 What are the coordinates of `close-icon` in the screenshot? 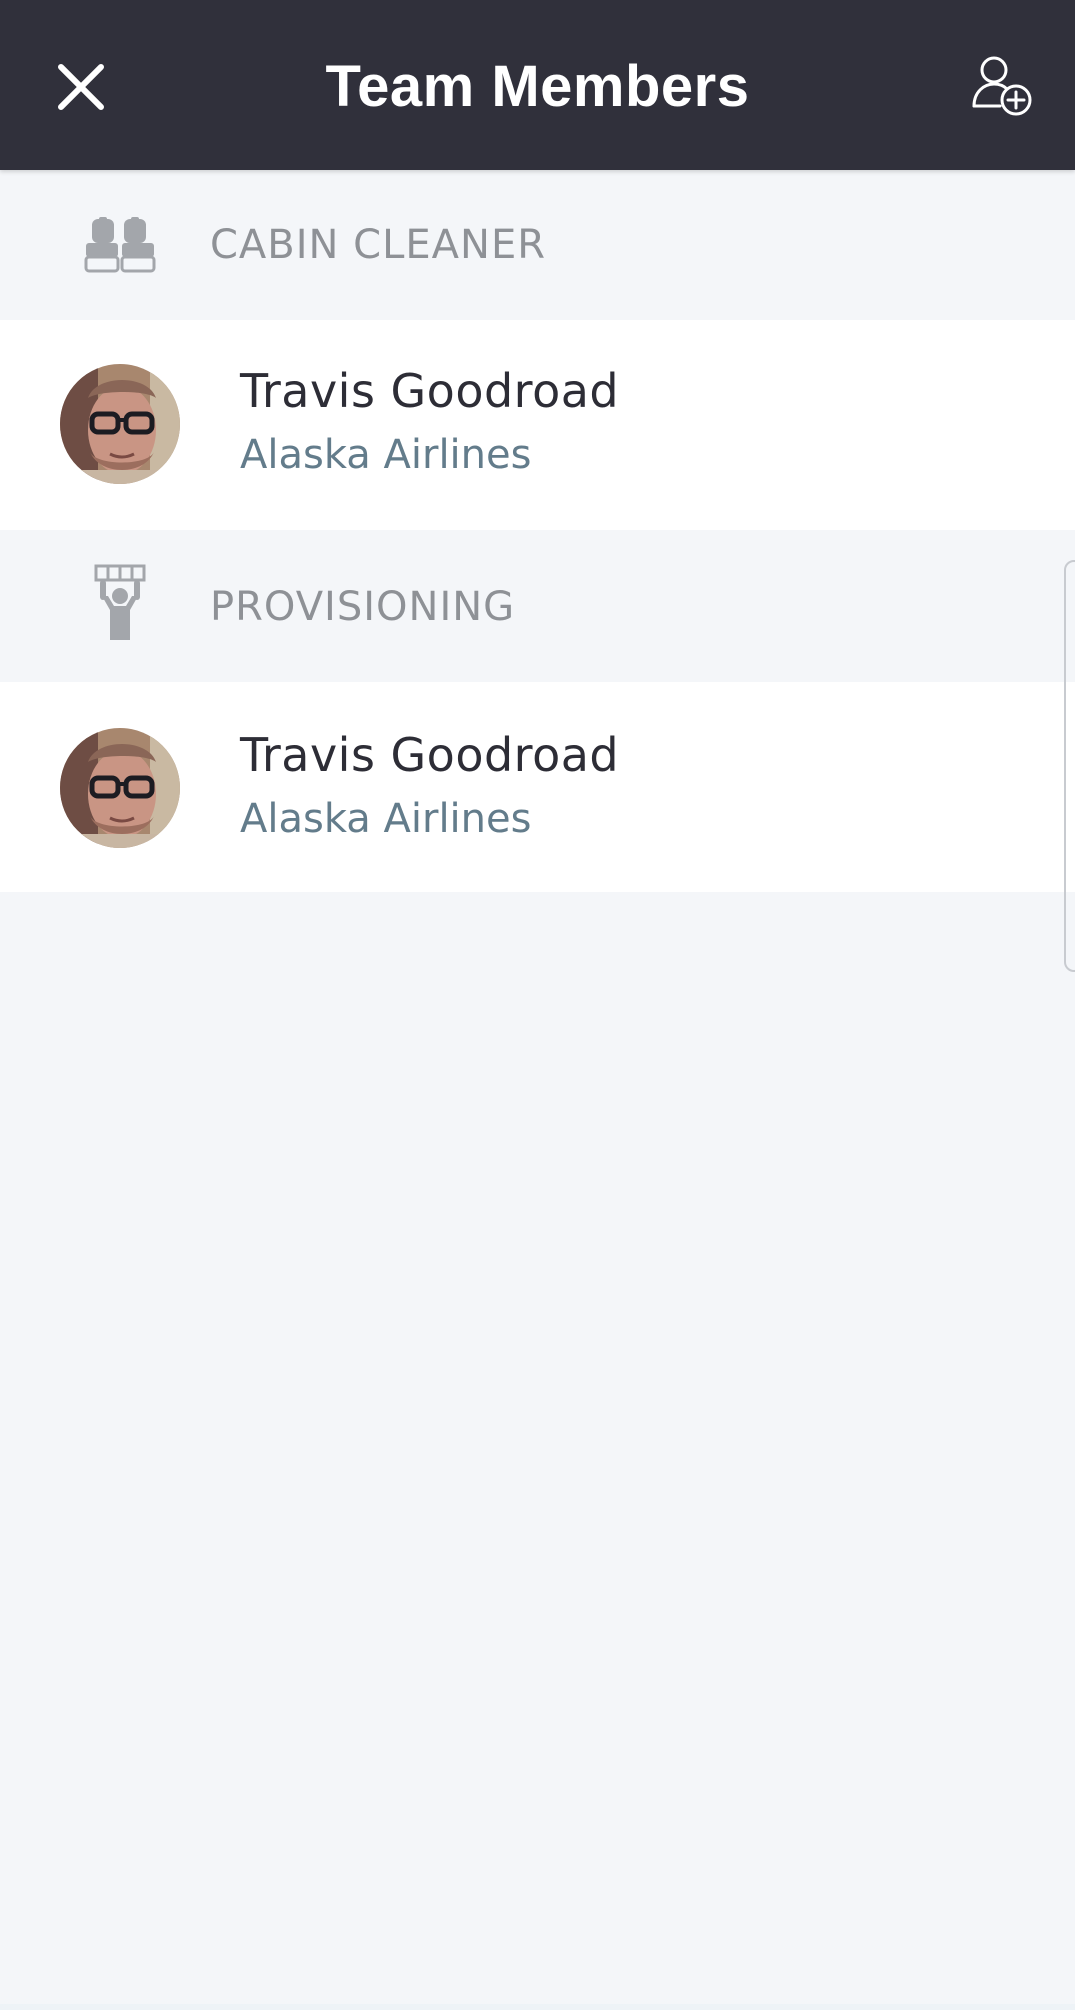 It's located at (81, 87).